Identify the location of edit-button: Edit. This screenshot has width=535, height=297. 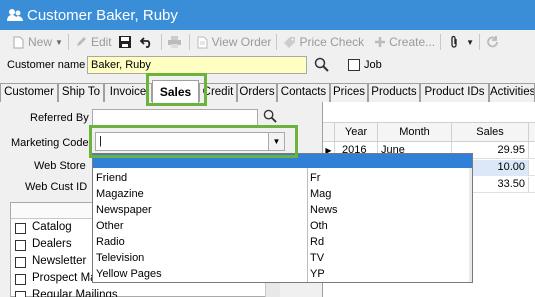
(93, 42).